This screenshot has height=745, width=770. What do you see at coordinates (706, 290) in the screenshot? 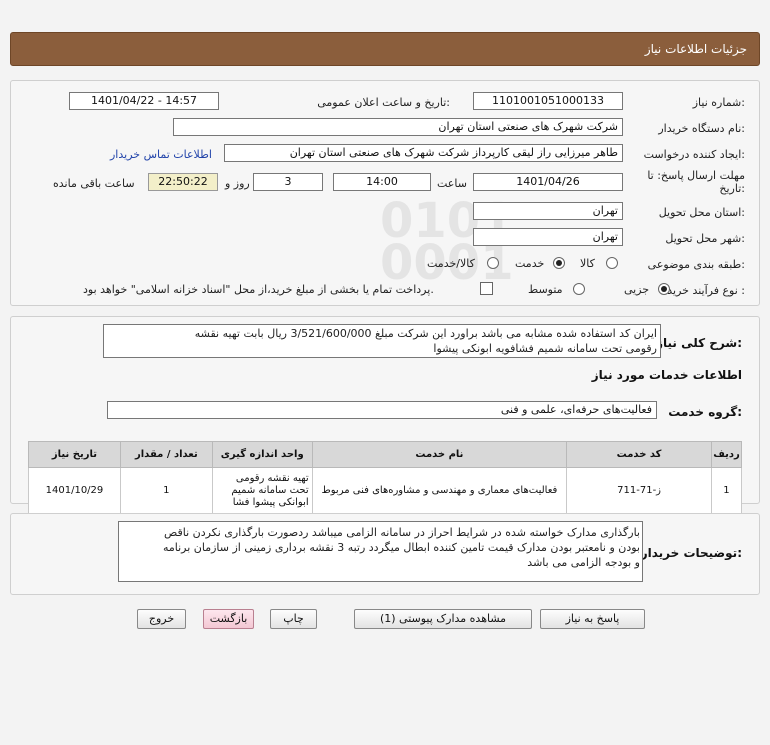
I see `process-label: نوع فرآیند خرید :` at bounding box center [706, 290].